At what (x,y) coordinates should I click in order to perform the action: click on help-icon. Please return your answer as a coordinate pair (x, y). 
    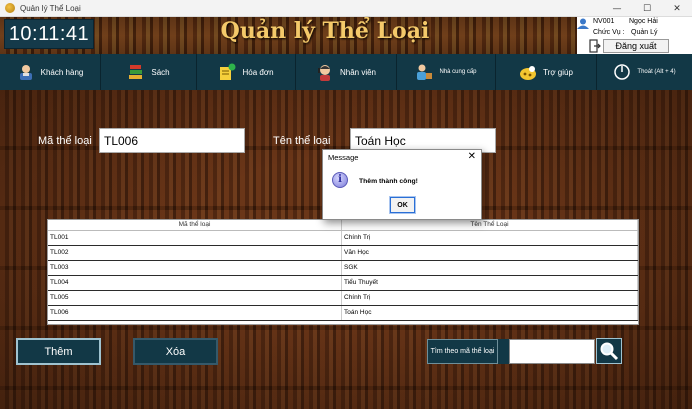
    Looking at the image, I should click on (528, 72).